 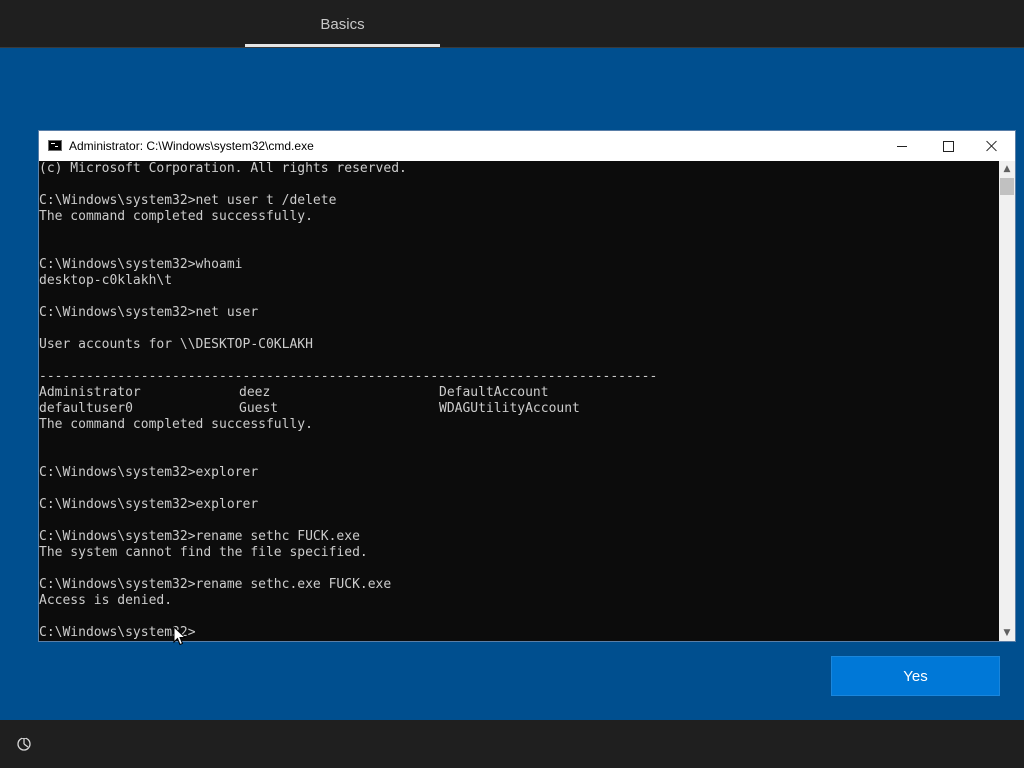 I want to click on console-line: Access is denied., so click(x=106, y=600).